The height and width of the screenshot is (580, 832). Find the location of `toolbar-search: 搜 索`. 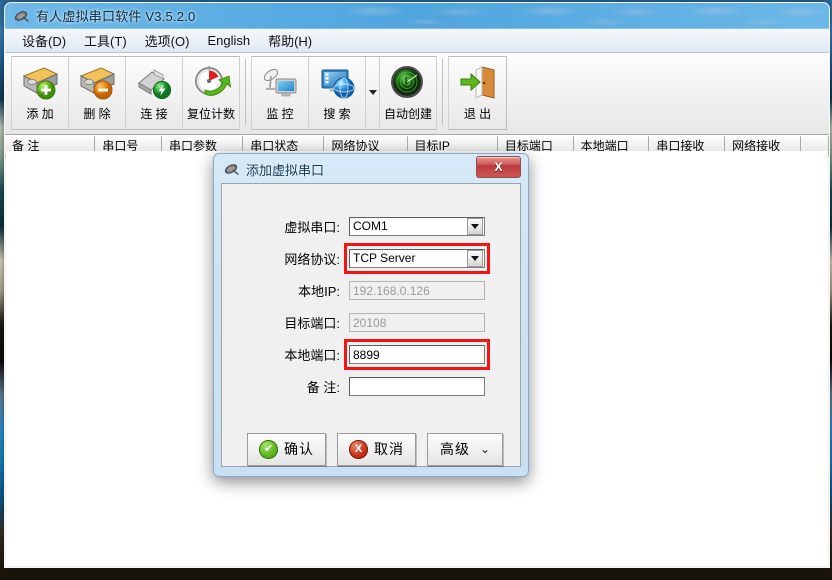

toolbar-search: 搜 索 is located at coordinates (337, 92).